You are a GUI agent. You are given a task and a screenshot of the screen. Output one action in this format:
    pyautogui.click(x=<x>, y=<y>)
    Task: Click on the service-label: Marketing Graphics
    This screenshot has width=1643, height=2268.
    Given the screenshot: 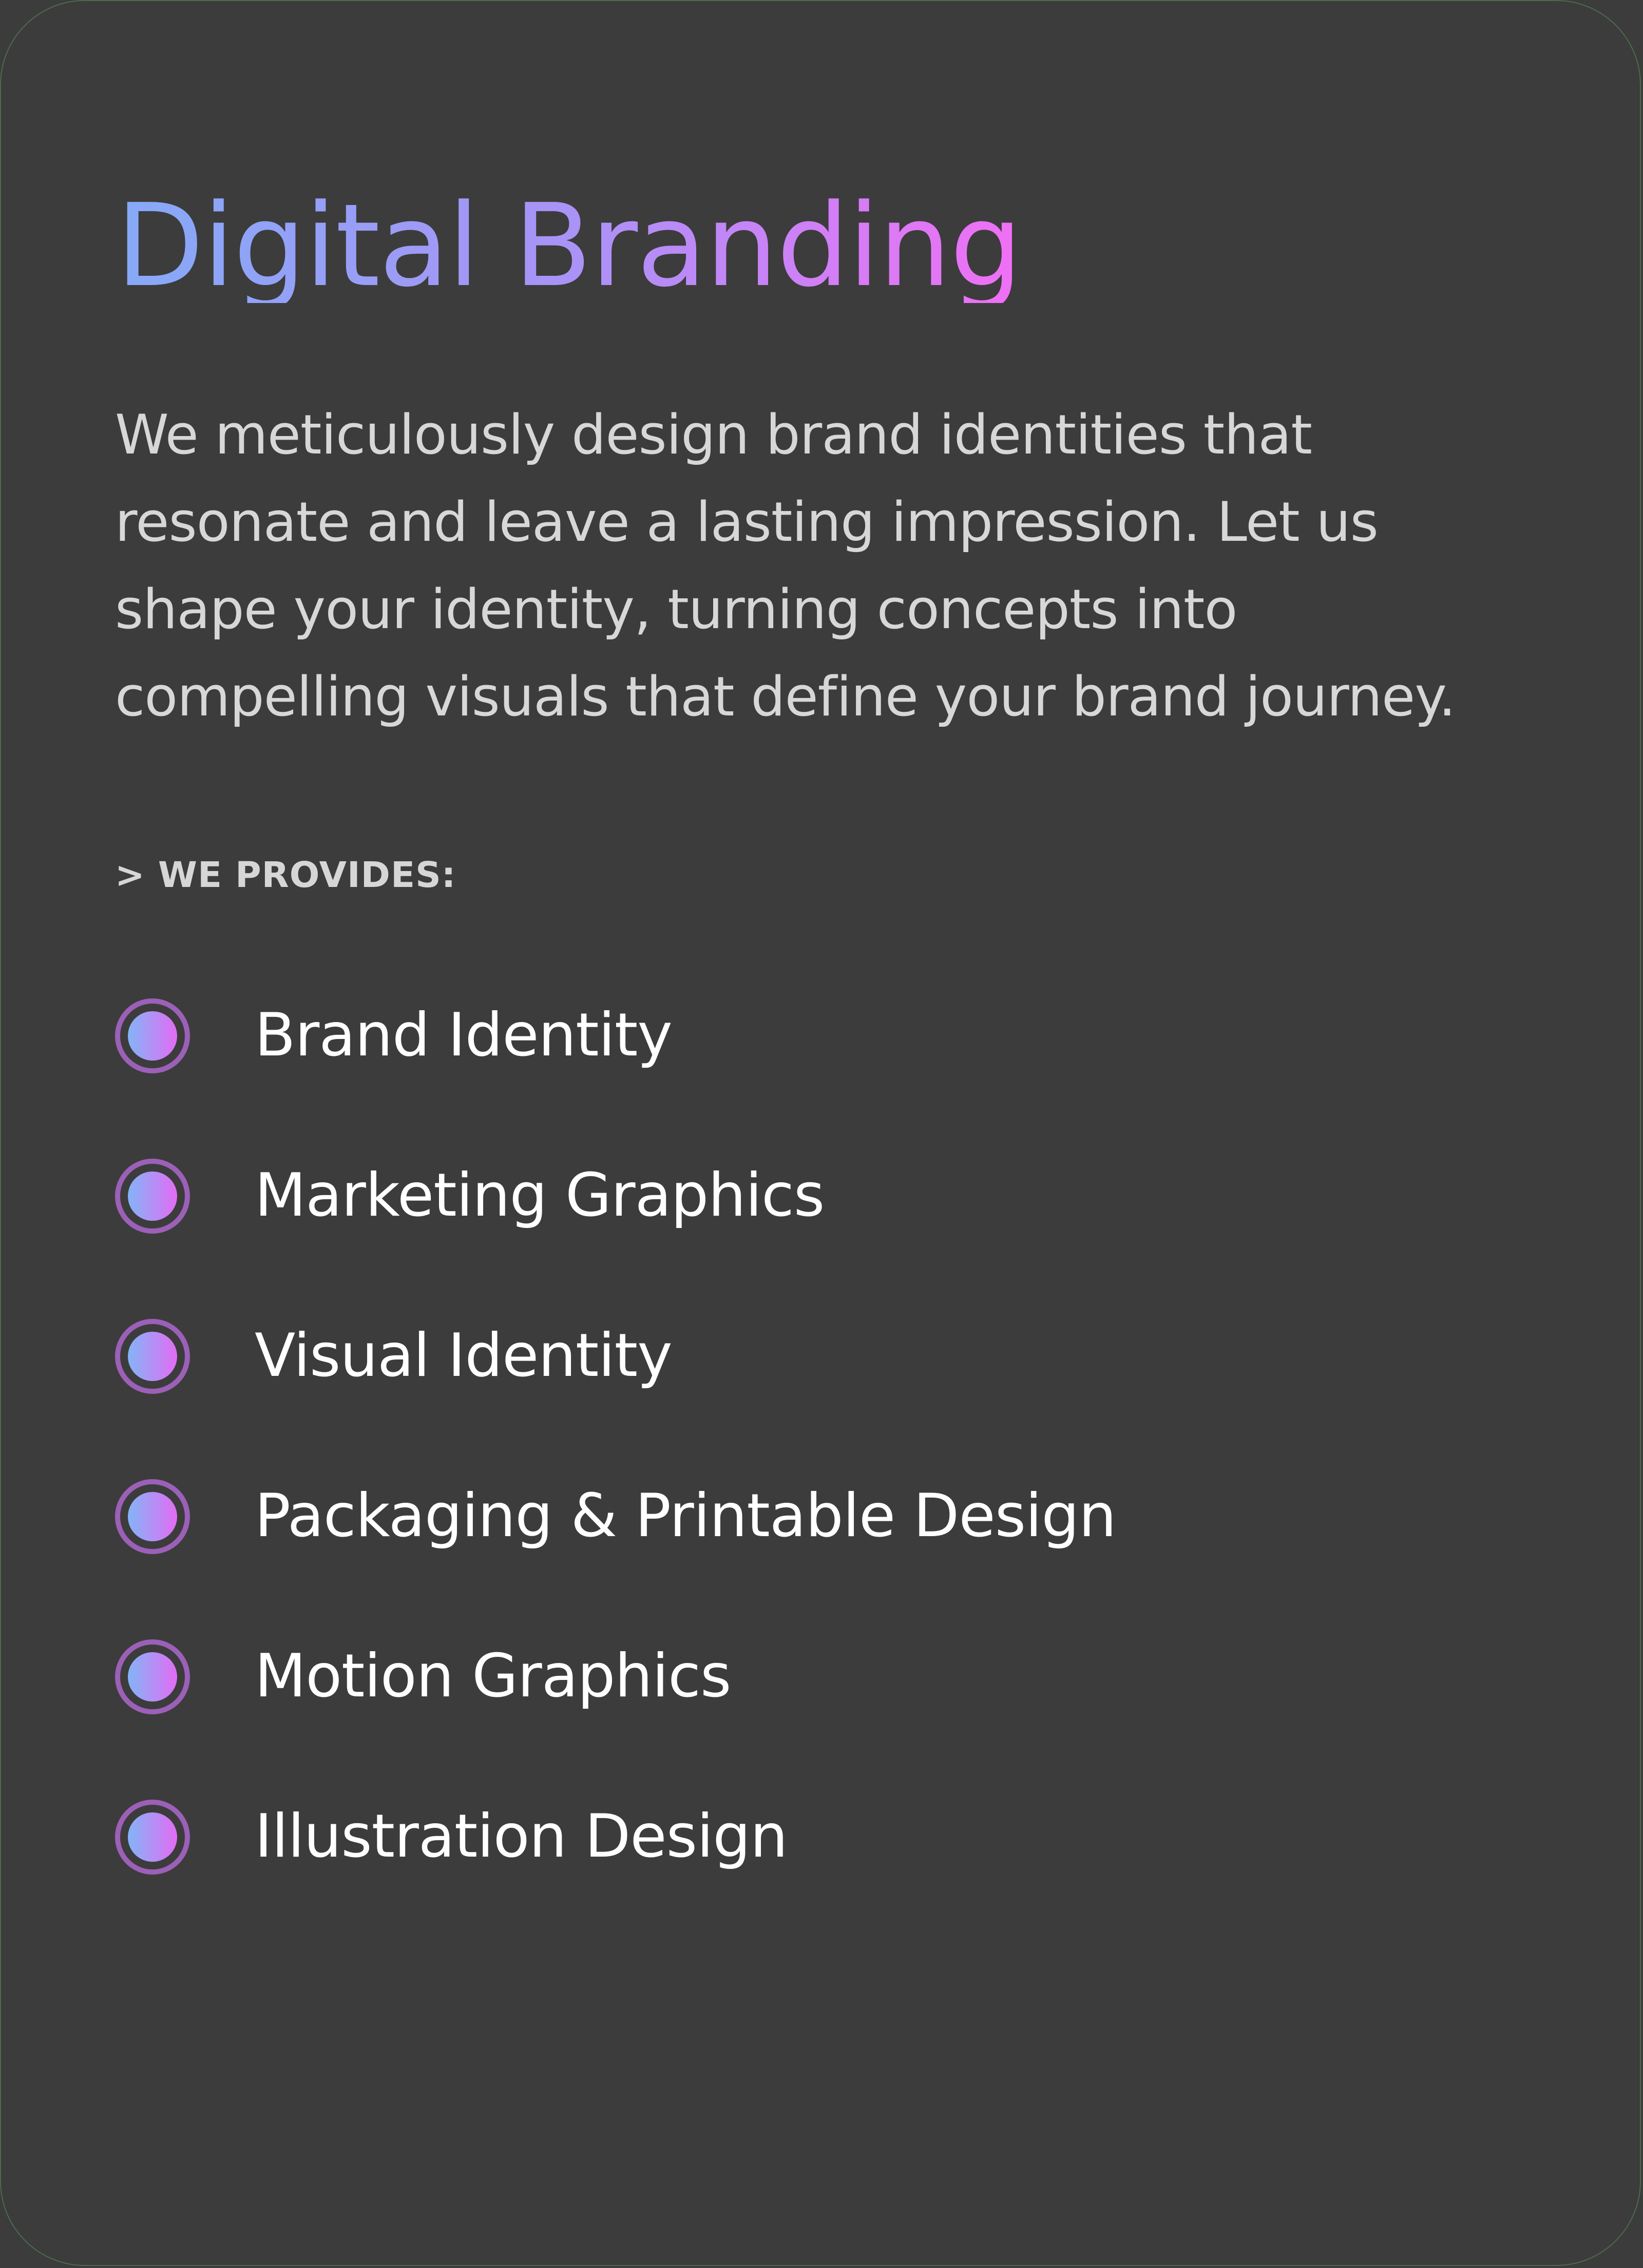 What is the action you would take?
    pyautogui.click(x=540, y=1195)
    